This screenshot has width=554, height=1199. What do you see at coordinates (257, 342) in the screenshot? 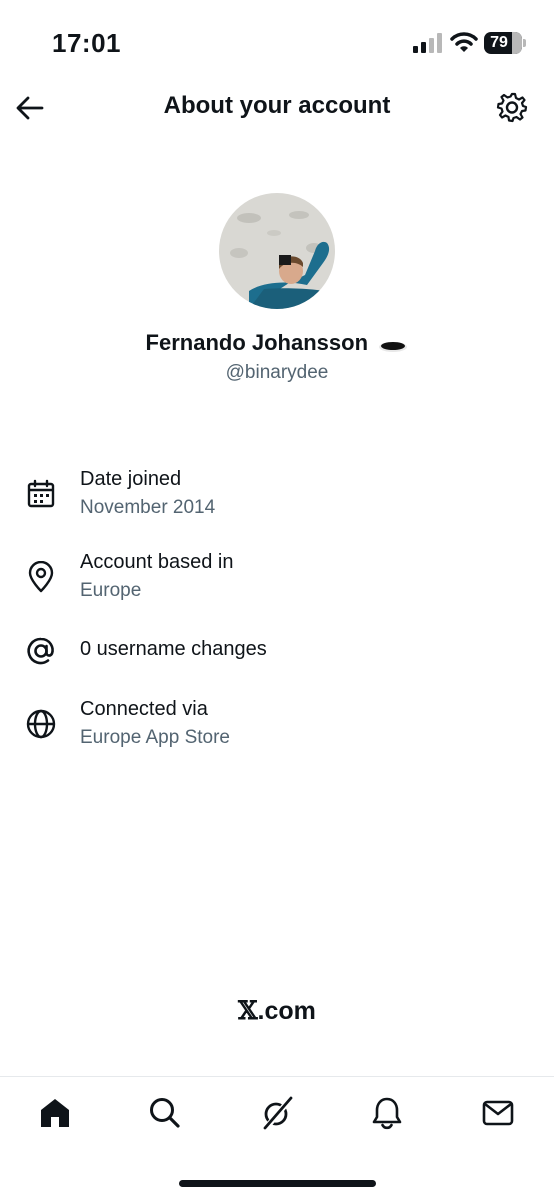
I see `profile-name: Fernando Johansson` at bounding box center [257, 342].